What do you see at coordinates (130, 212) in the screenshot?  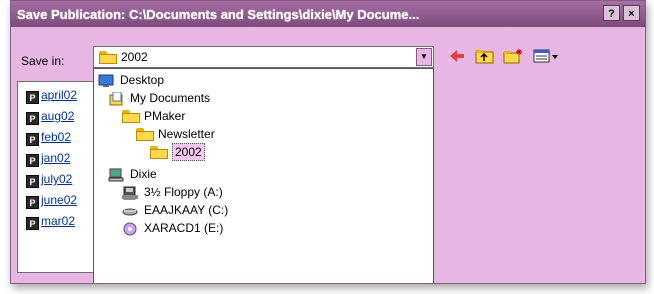 I see `drive-icon` at bounding box center [130, 212].